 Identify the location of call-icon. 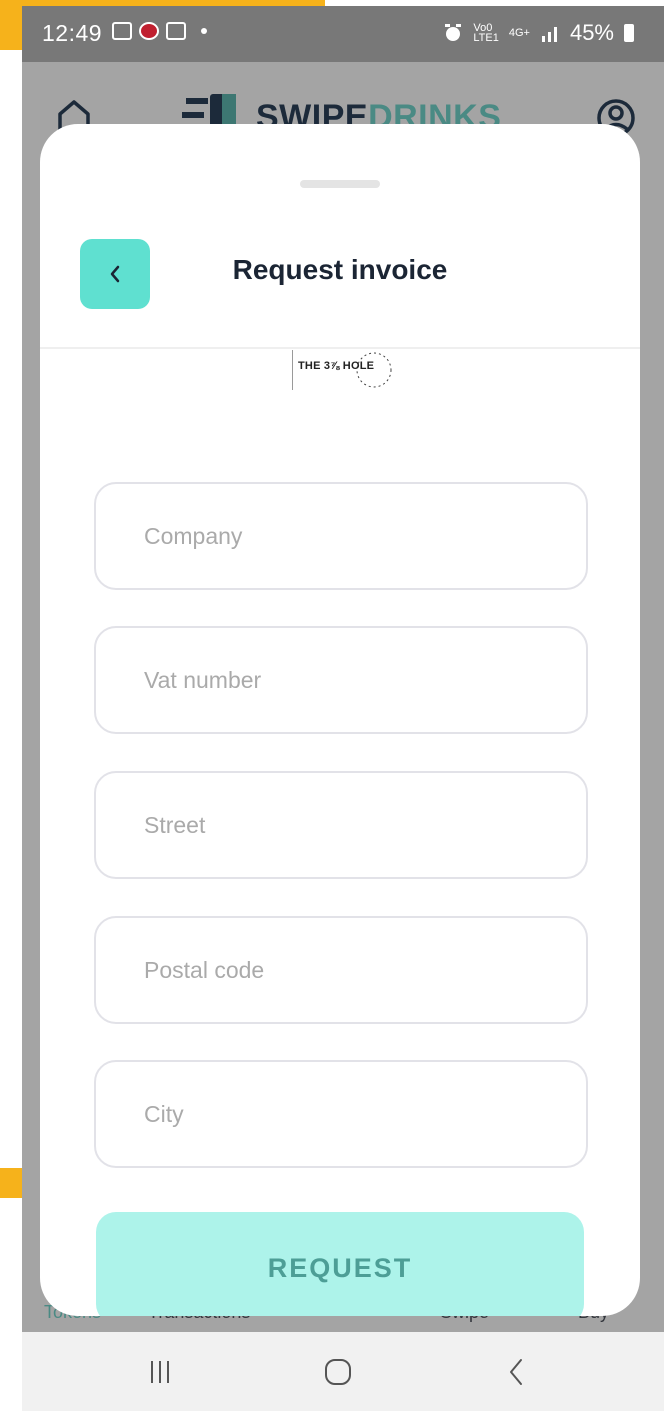
(149, 31).